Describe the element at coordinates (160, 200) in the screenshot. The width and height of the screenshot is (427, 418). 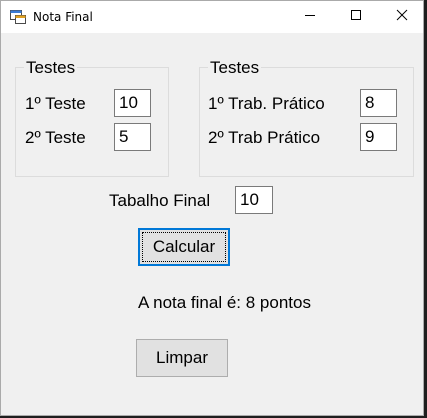
I see `final-work-label: Tabalho Final` at that location.